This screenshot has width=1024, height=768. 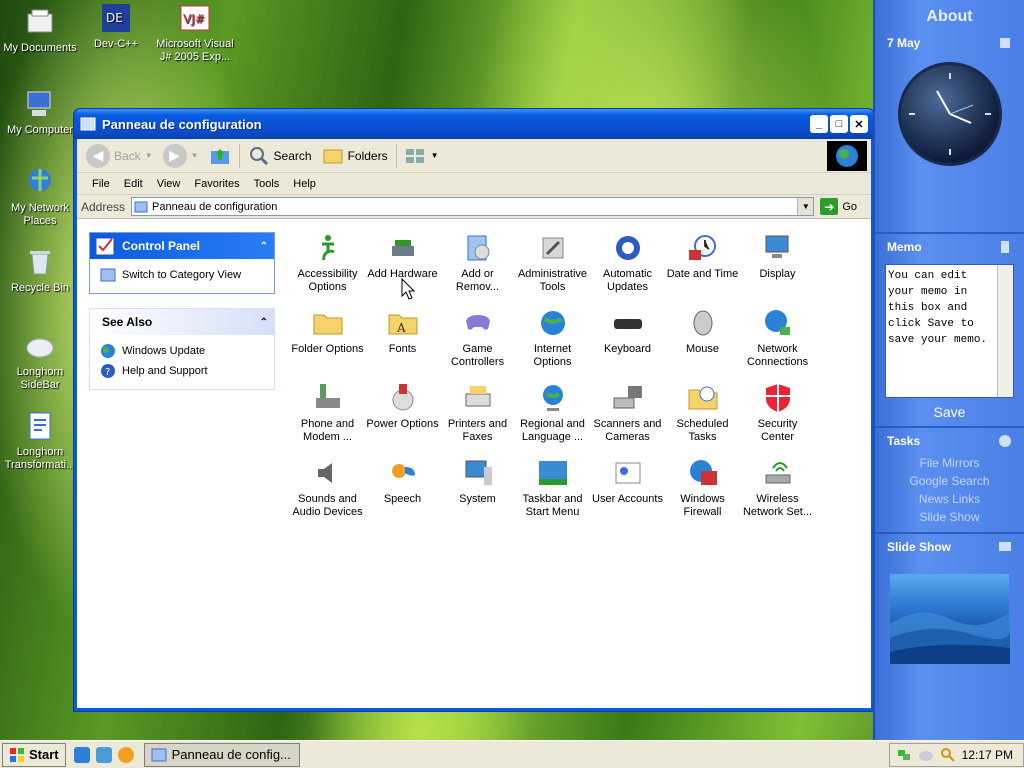 What do you see at coordinates (859, 124) in the screenshot?
I see `close-button: ✕` at bounding box center [859, 124].